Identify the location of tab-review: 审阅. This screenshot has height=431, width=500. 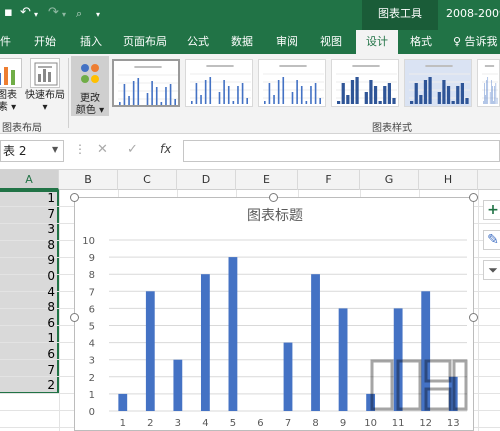
(287, 42).